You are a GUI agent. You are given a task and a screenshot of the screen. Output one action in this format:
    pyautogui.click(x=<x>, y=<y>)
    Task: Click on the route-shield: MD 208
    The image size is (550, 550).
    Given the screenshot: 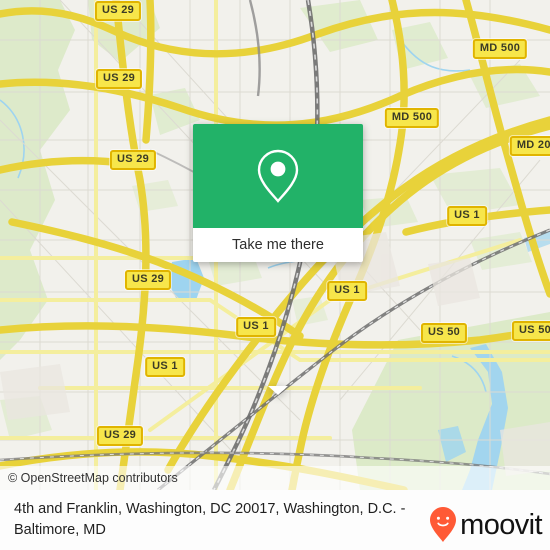 What is the action you would take?
    pyautogui.click(x=529, y=146)
    